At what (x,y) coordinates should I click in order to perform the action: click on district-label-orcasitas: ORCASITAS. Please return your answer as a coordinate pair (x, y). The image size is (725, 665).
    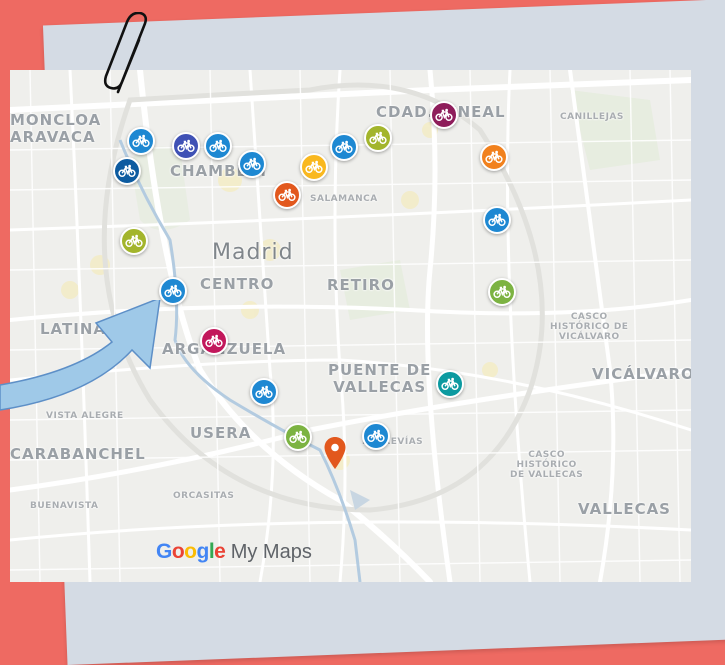
    Looking at the image, I should click on (204, 496).